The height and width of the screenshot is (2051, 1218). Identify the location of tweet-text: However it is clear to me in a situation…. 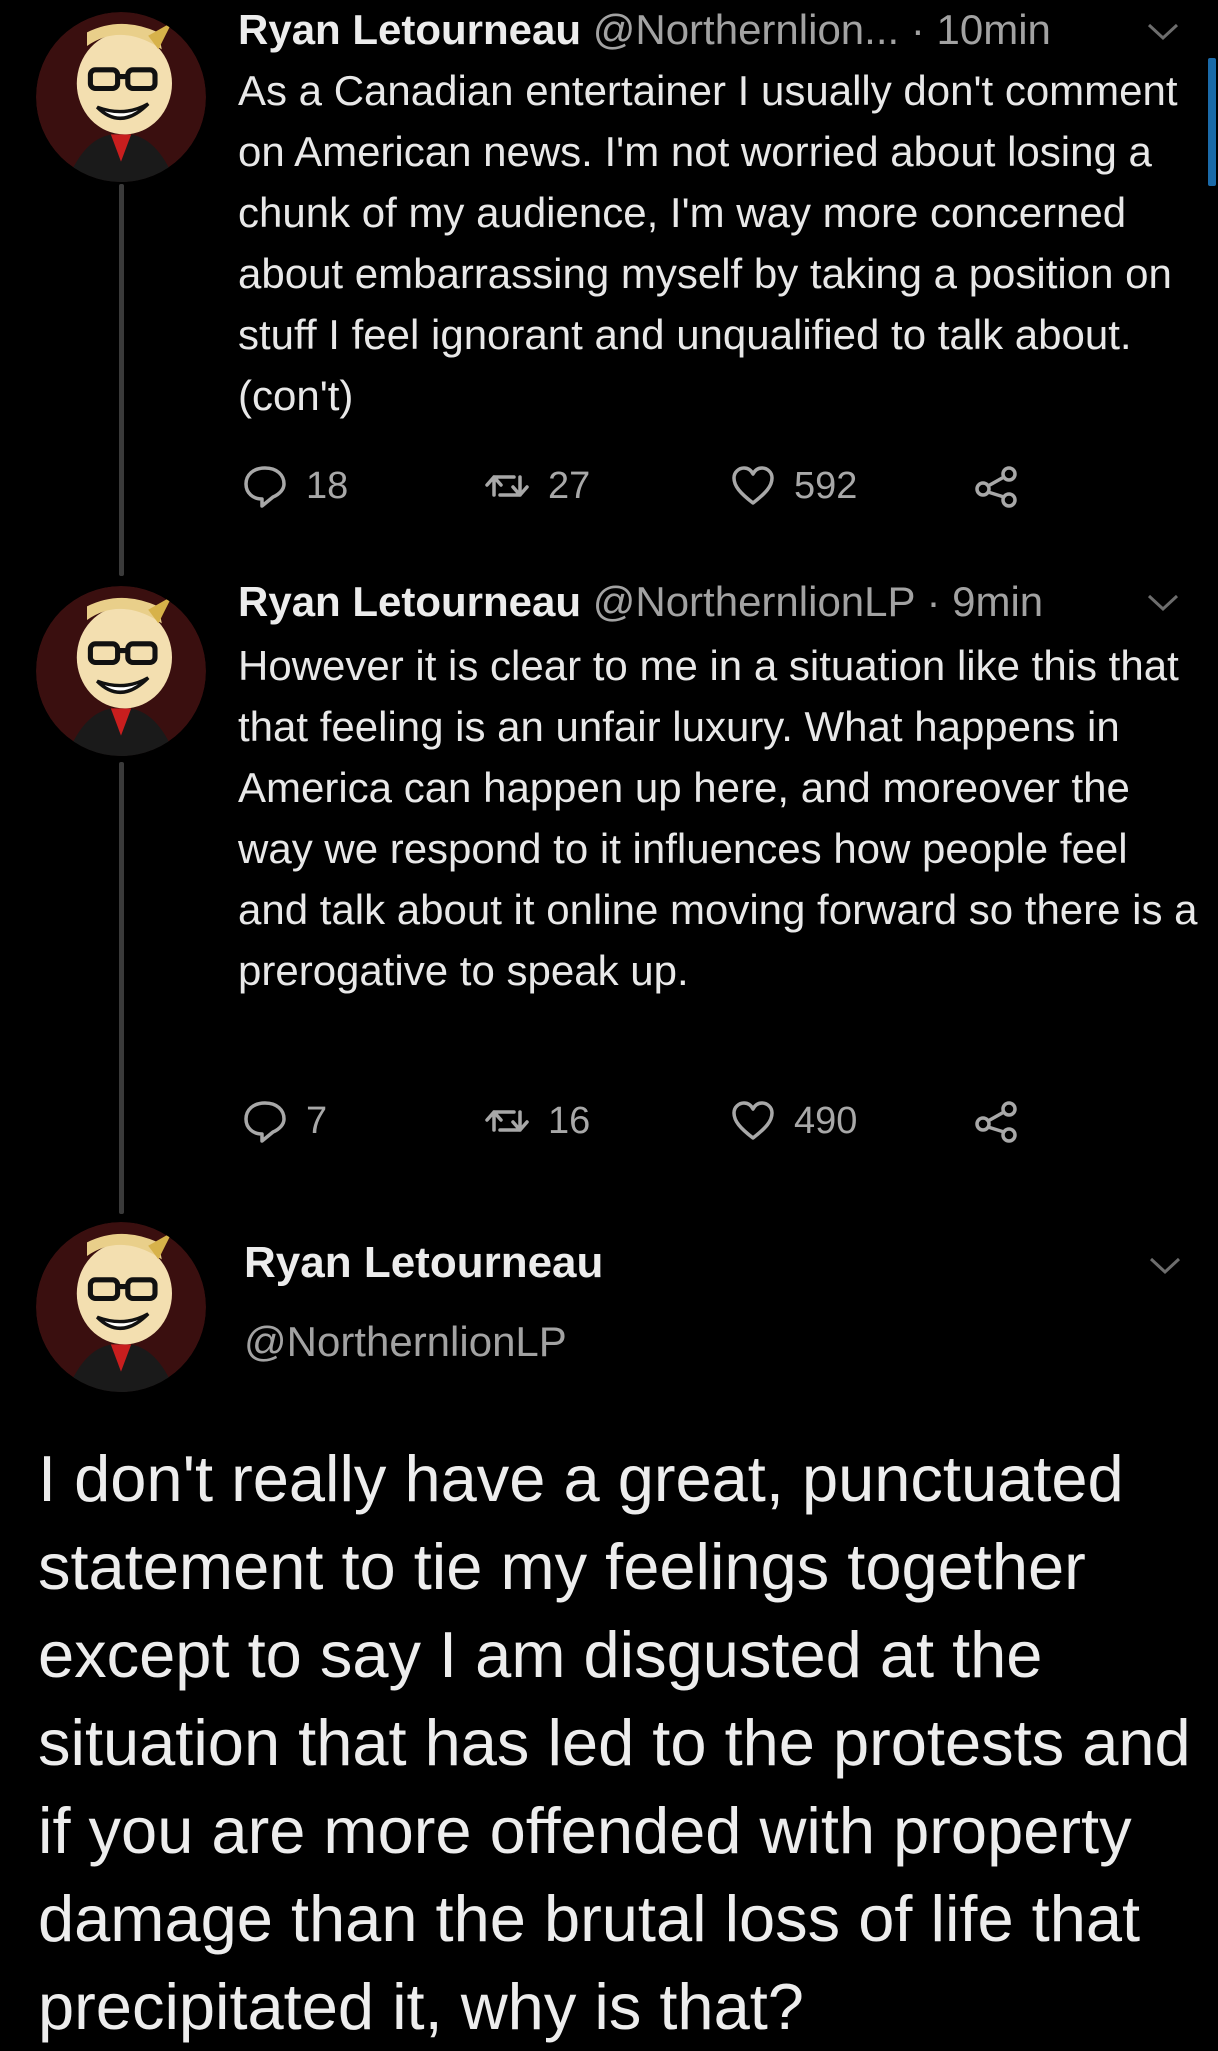
(718, 818).